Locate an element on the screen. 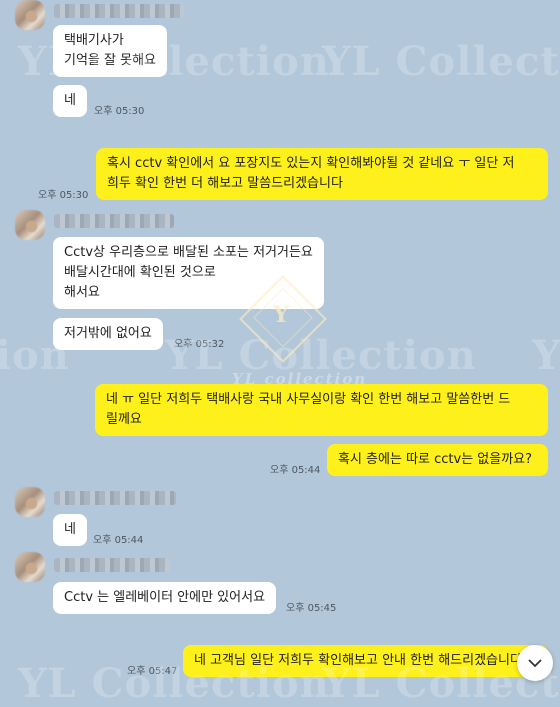 Image resolution: width=560 pixels, height=707 pixels. message-line: 네 고객님 일단 저희두 확인해보고 안내 한번 해드리겠습니다 is located at coordinates (358, 660).